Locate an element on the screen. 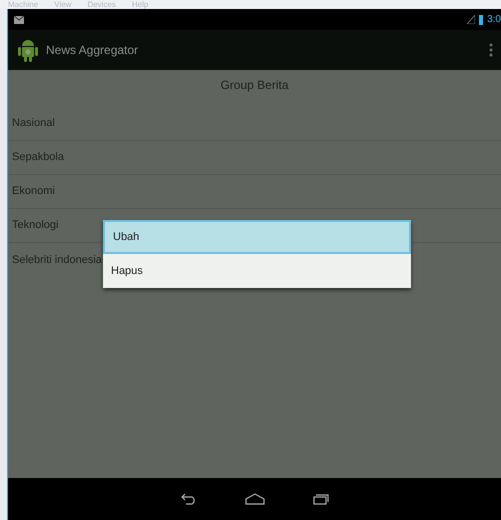  list-title: Group Berita is located at coordinates (254, 85).